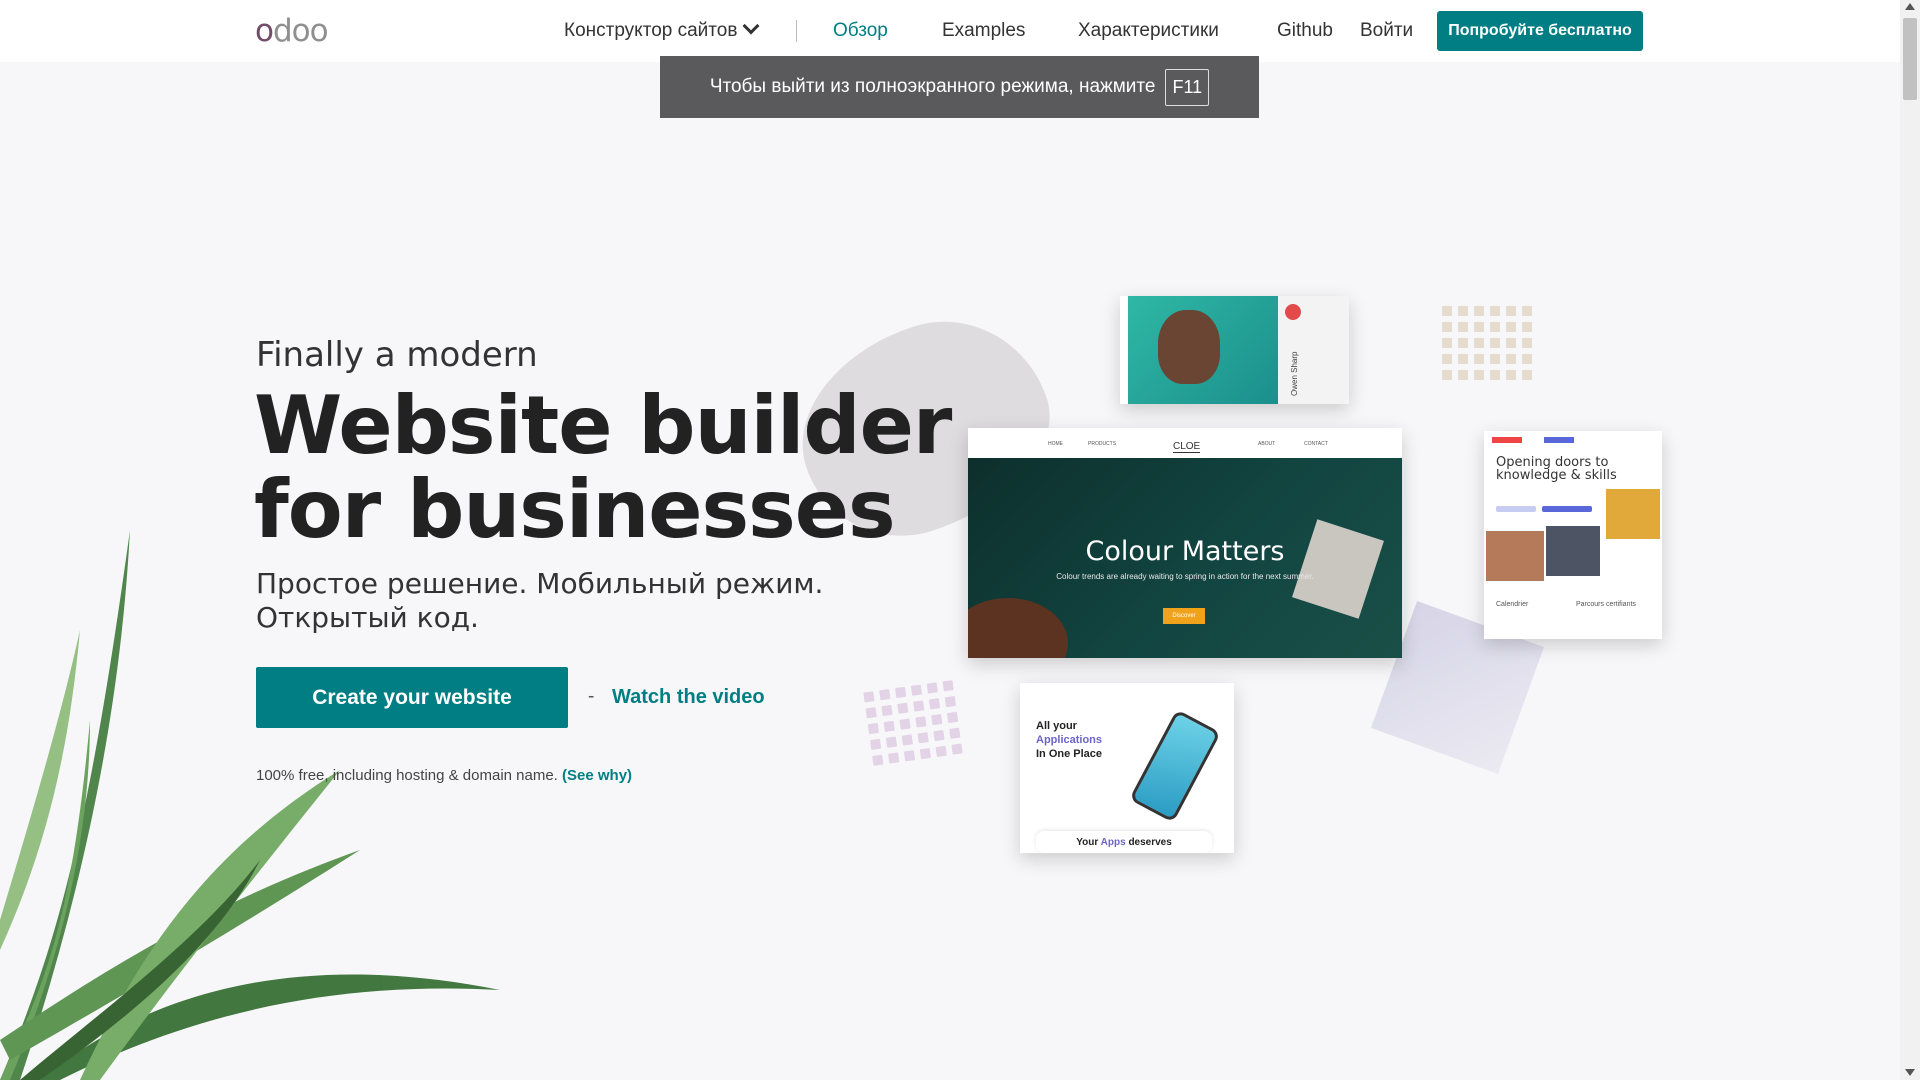 The width and height of the screenshot is (1920, 1080). Describe the element at coordinates (751, 26) in the screenshot. I see `chevron-down-icon` at that location.